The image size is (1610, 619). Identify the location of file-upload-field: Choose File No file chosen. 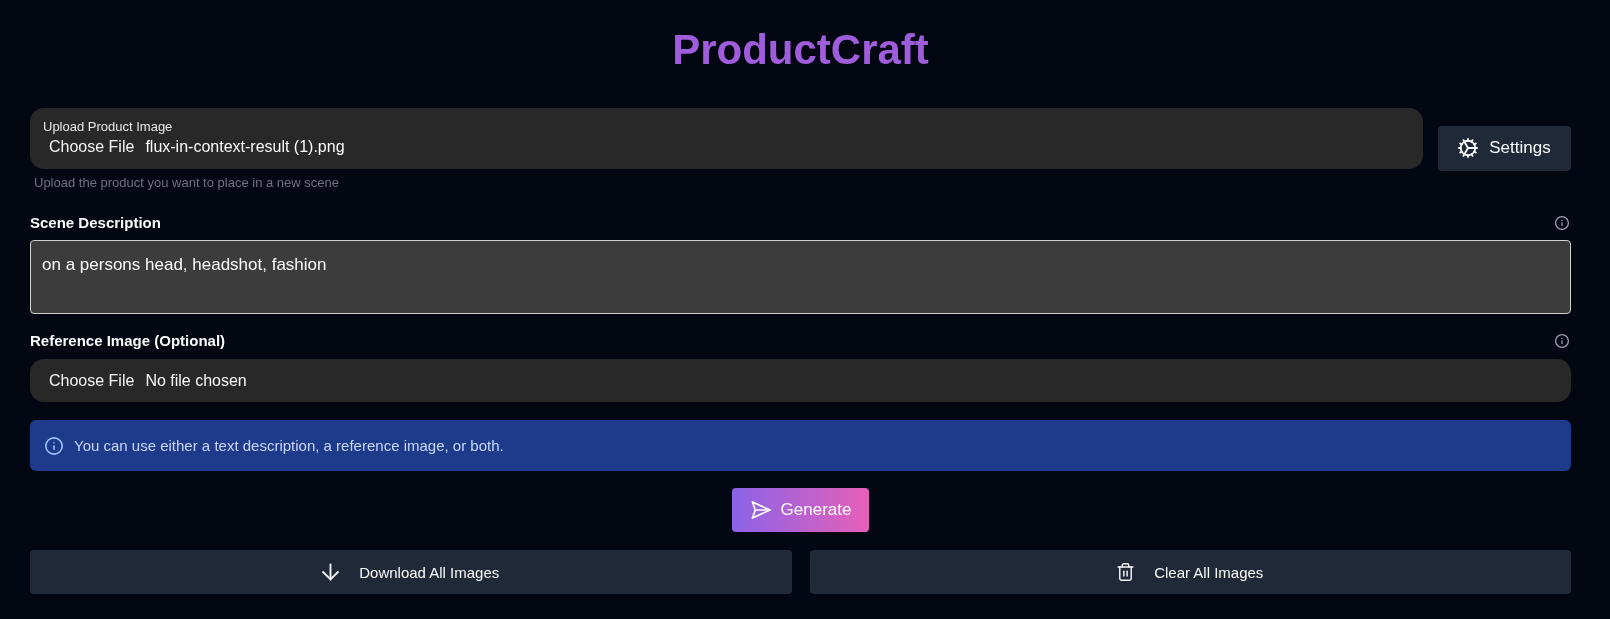
(800, 380).